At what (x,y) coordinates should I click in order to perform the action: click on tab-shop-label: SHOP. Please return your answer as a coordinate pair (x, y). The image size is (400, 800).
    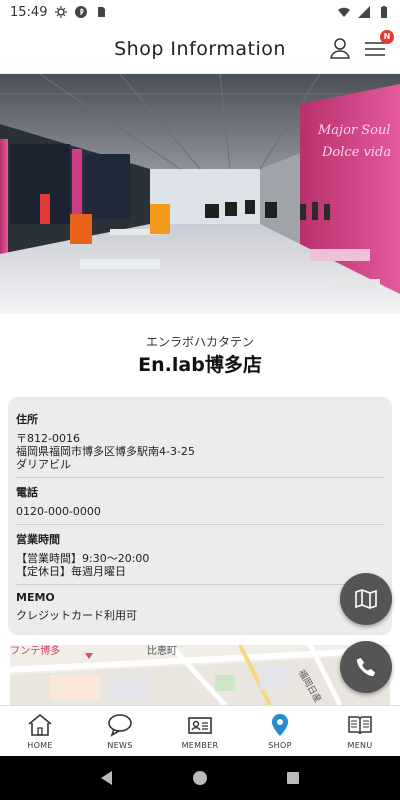
    Looking at the image, I should click on (280, 745).